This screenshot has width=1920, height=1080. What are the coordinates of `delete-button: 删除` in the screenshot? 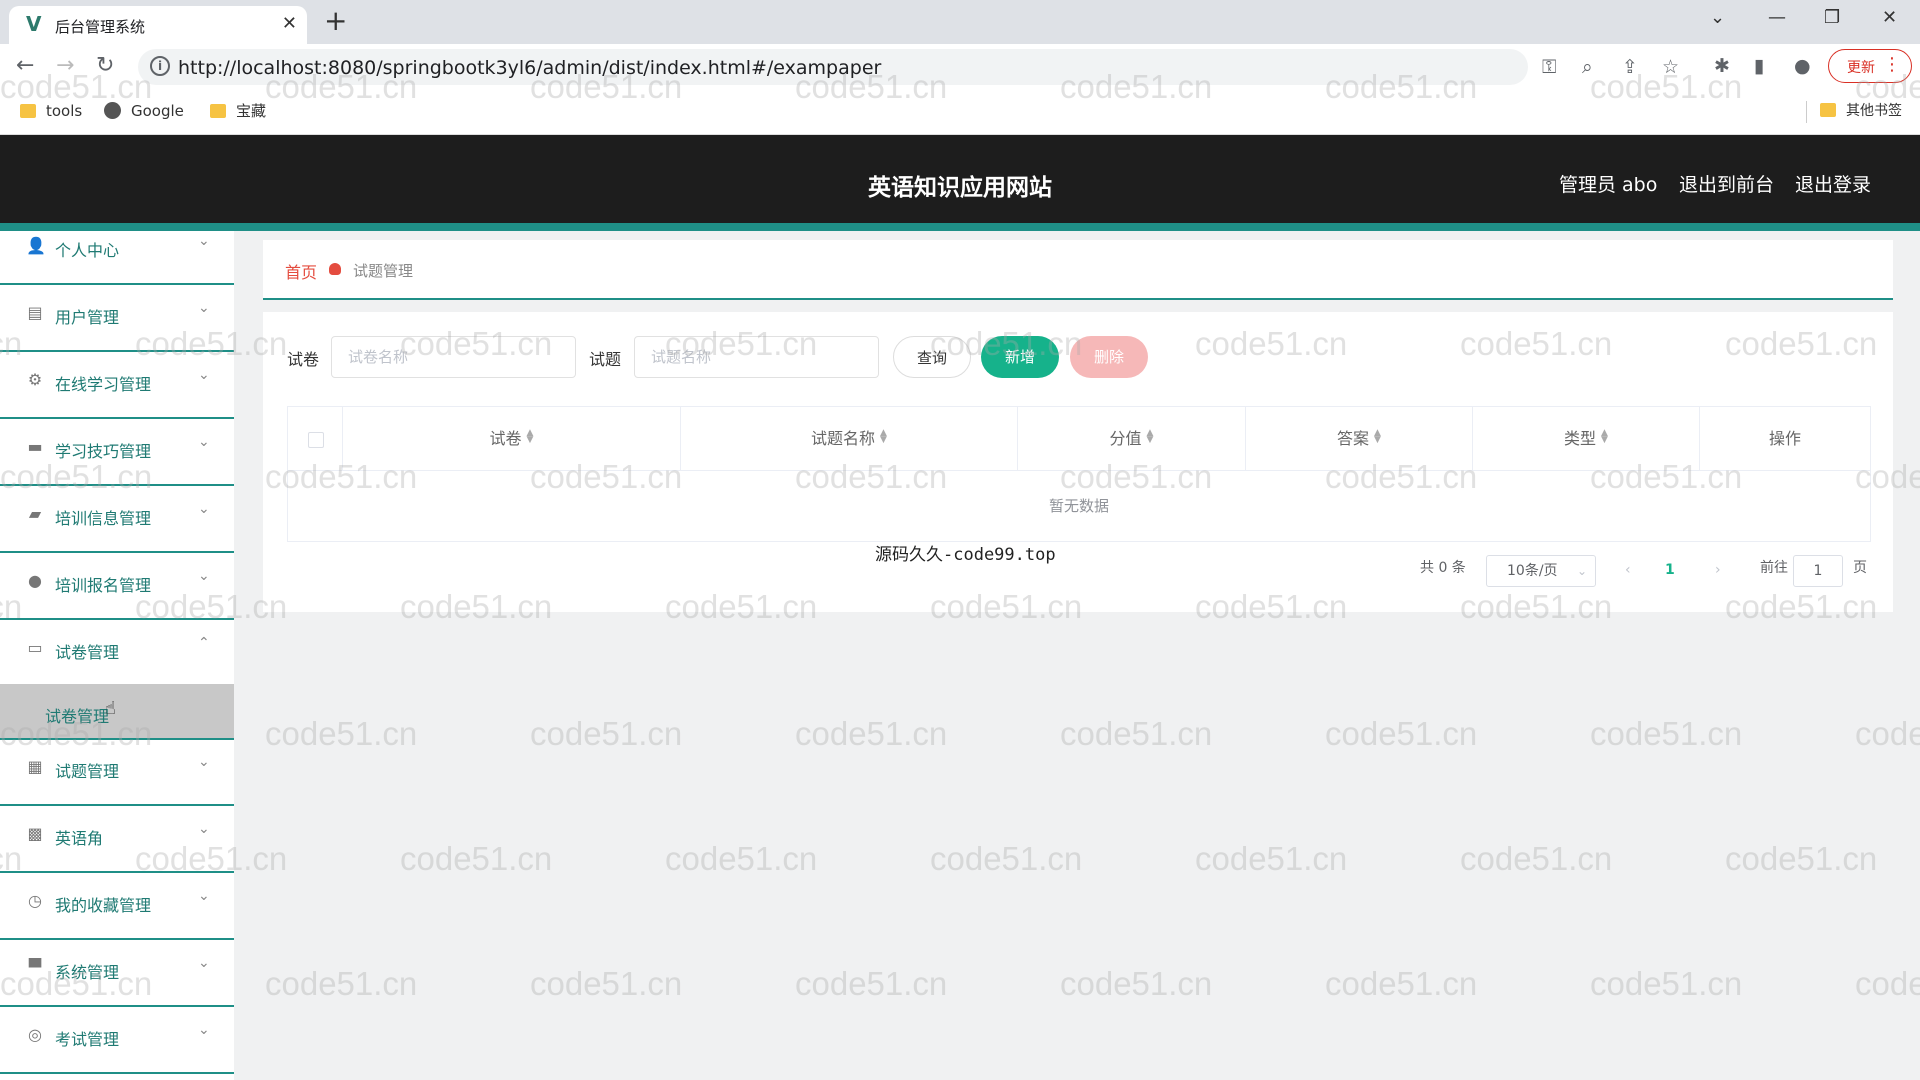 It's located at (1109, 357).